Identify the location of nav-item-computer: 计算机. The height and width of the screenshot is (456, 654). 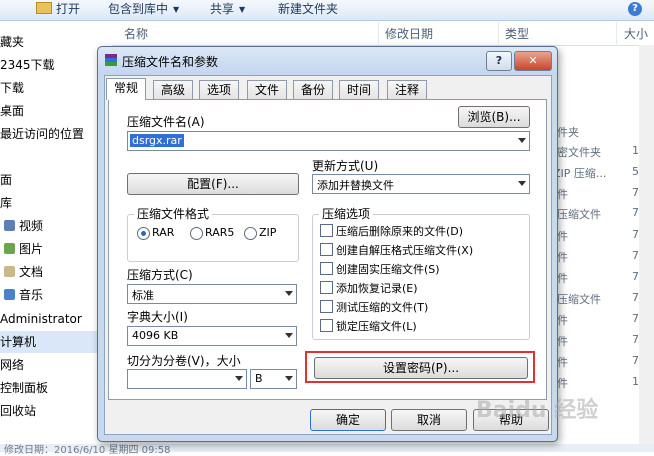
(50, 342).